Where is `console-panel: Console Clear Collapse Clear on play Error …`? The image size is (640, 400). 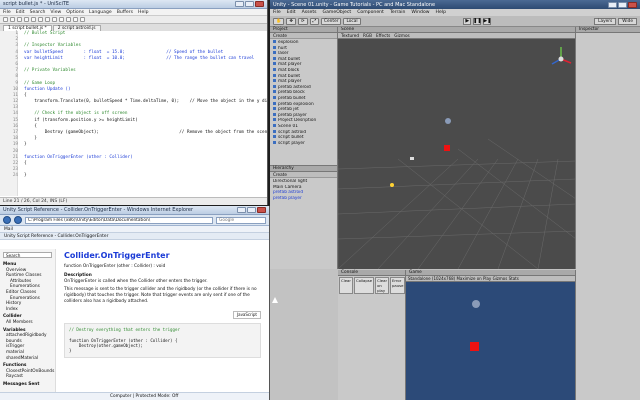 console-panel: Console Clear Collapse Clear on play Error … is located at coordinates (372, 335).